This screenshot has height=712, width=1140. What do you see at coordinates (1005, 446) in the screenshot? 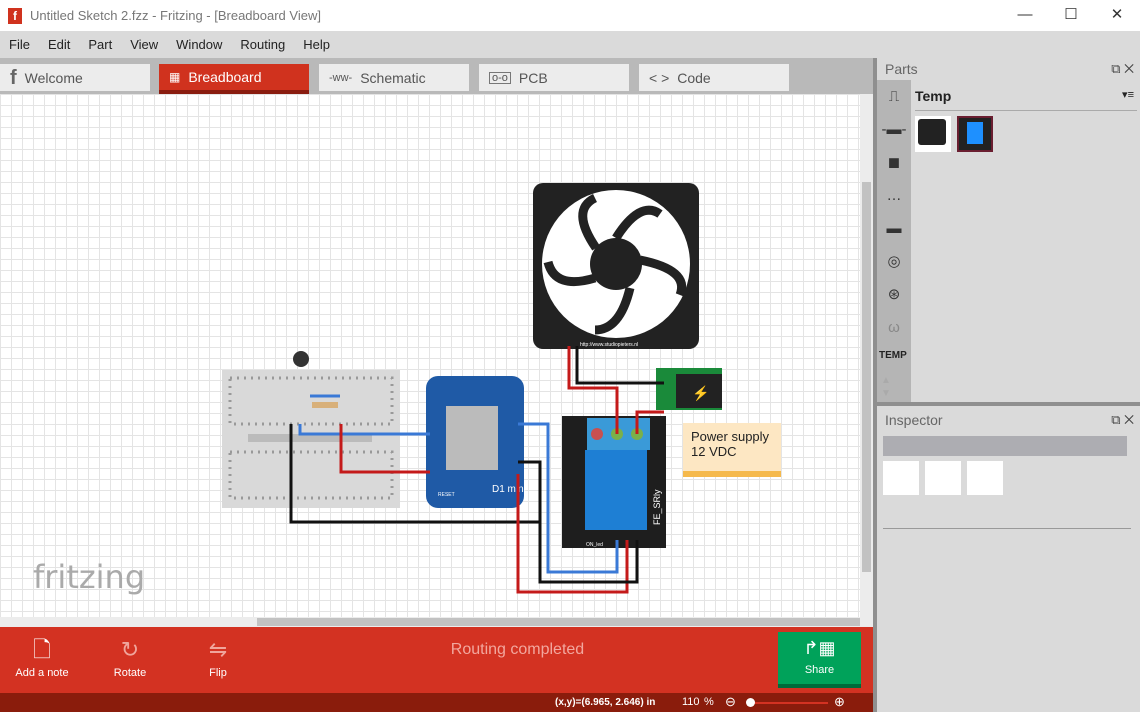
I see `inspector-title-field` at bounding box center [1005, 446].